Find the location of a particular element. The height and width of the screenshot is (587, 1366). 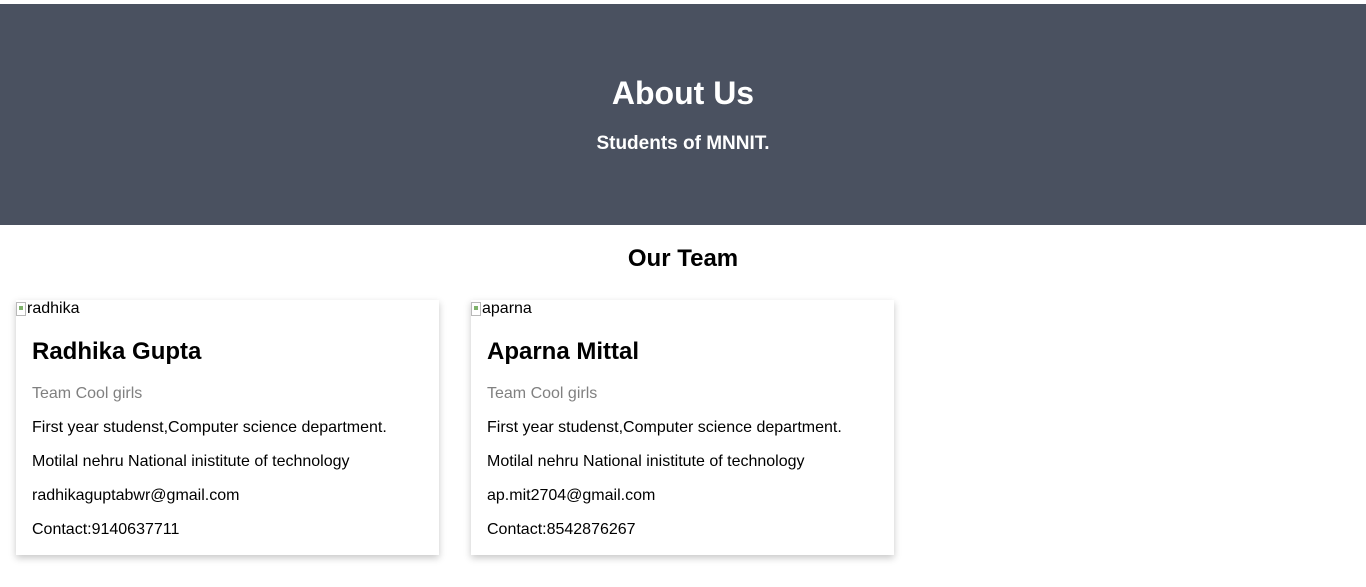

member-photo: aparna is located at coordinates (501, 309).